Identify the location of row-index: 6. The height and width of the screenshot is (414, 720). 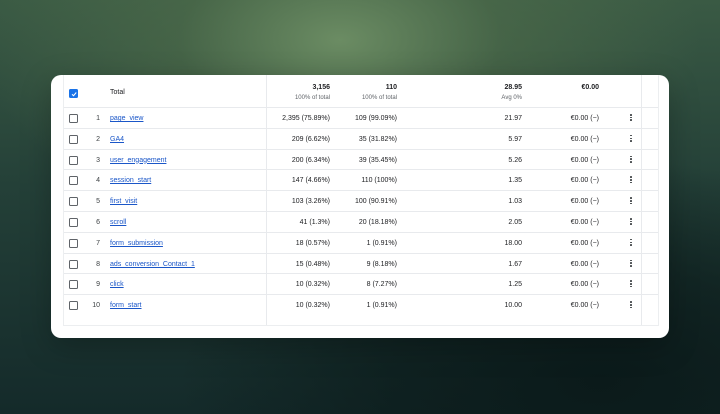
(98, 222).